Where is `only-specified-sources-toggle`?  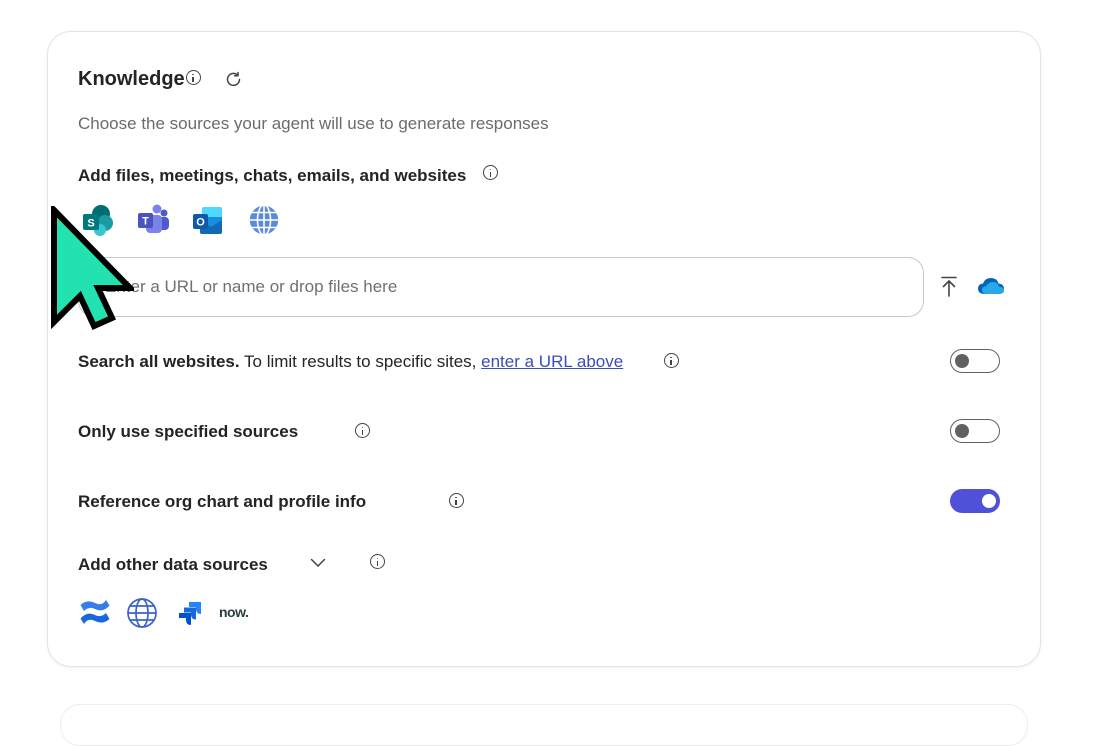
only-specified-sources-toggle is located at coordinates (975, 431).